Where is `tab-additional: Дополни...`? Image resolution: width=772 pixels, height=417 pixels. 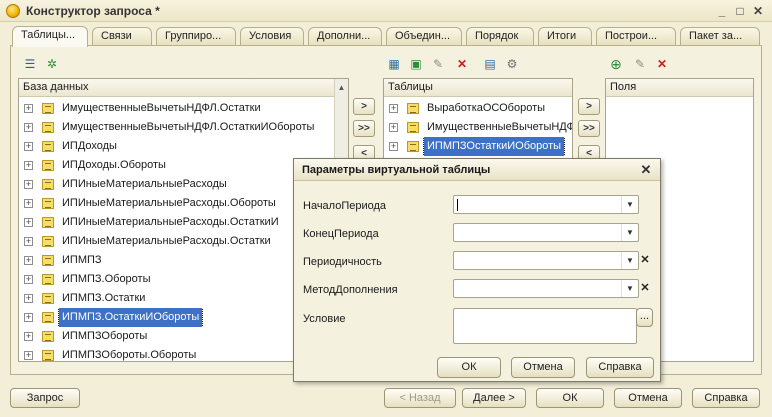
tab-additional: Дополни... is located at coordinates (345, 36).